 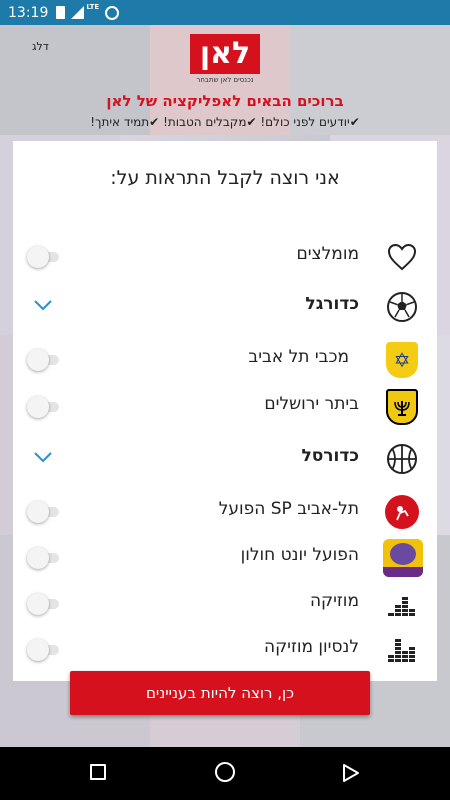 What do you see at coordinates (93, 6) in the screenshot?
I see `network-type: LTE` at bounding box center [93, 6].